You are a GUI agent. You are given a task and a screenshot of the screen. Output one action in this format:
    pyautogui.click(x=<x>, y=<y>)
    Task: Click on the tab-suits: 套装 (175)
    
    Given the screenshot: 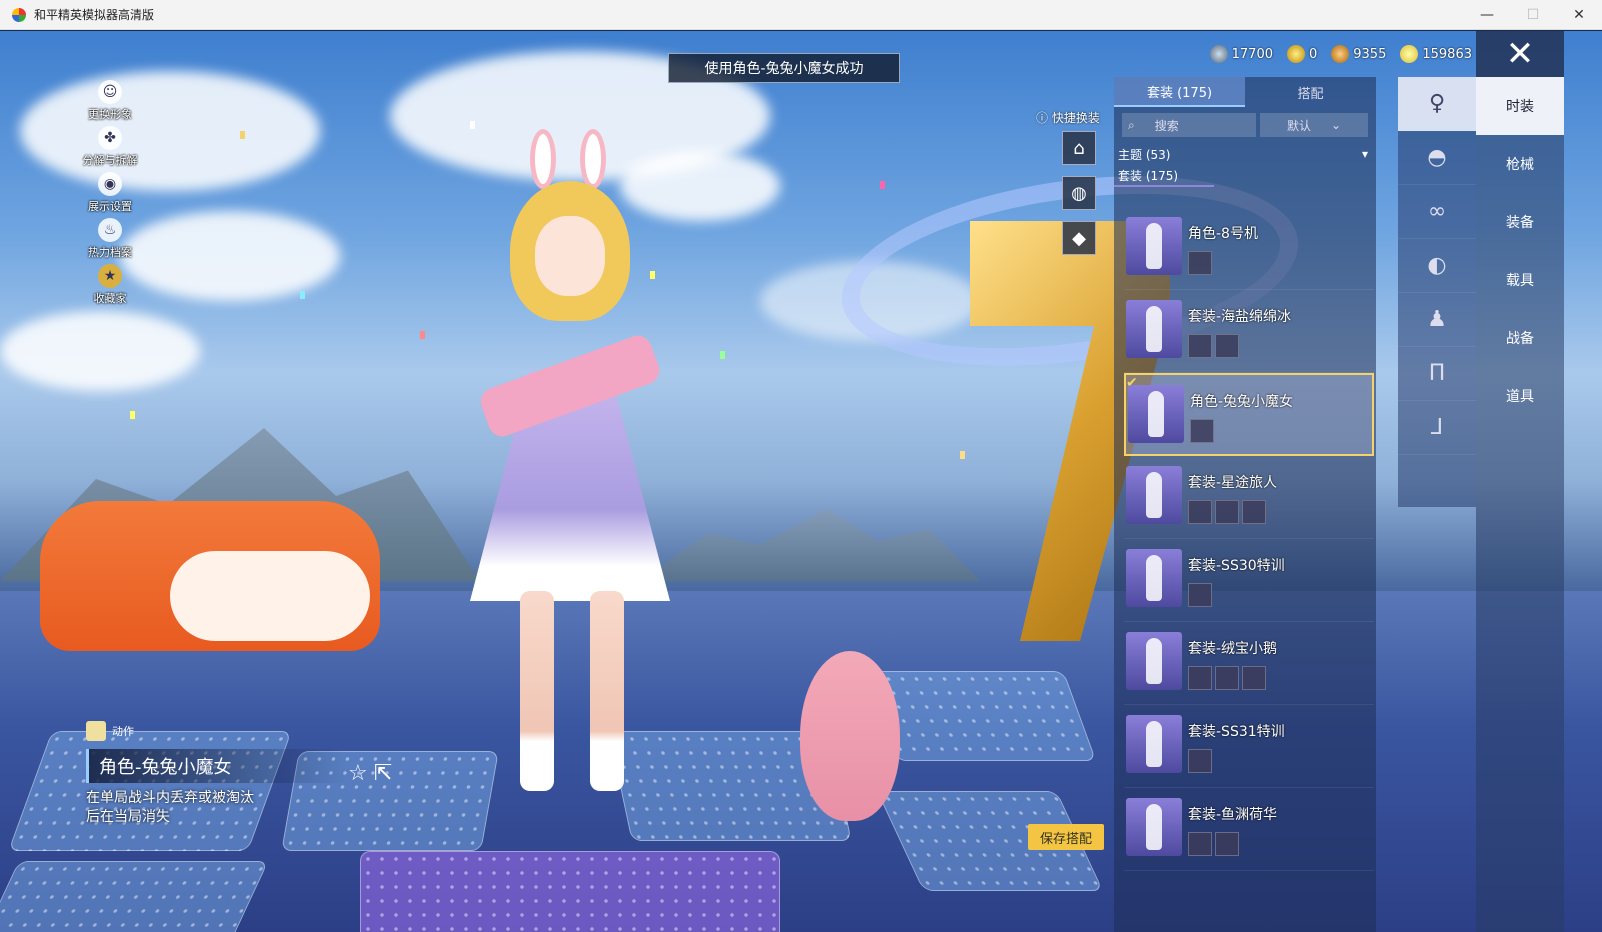 What is the action you would take?
    pyautogui.click(x=1179, y=92)
    